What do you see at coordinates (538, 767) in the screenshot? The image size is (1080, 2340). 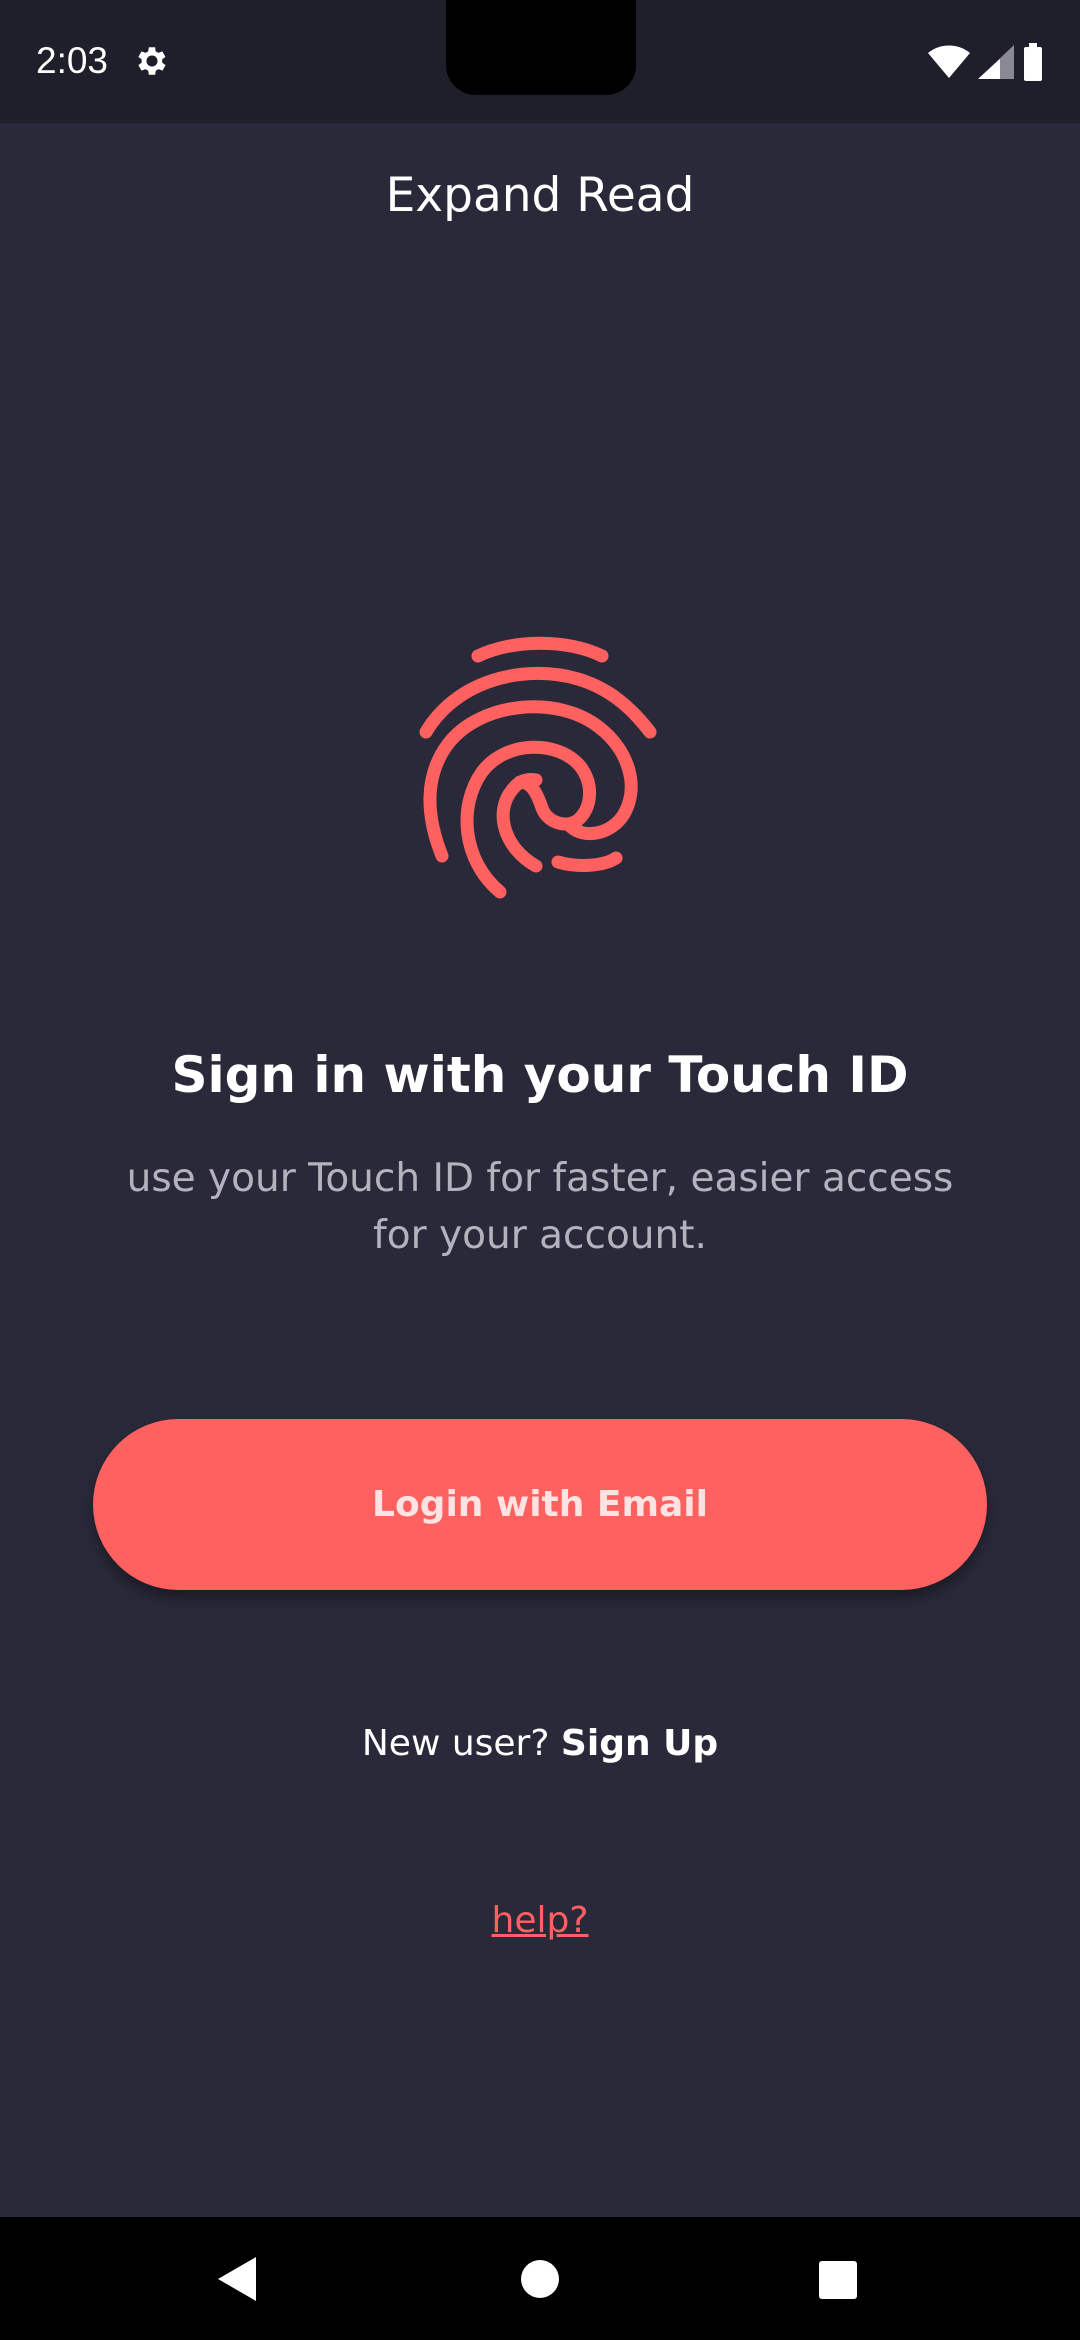 I see `fingerprint-icon` at bounding box center [538, 767].